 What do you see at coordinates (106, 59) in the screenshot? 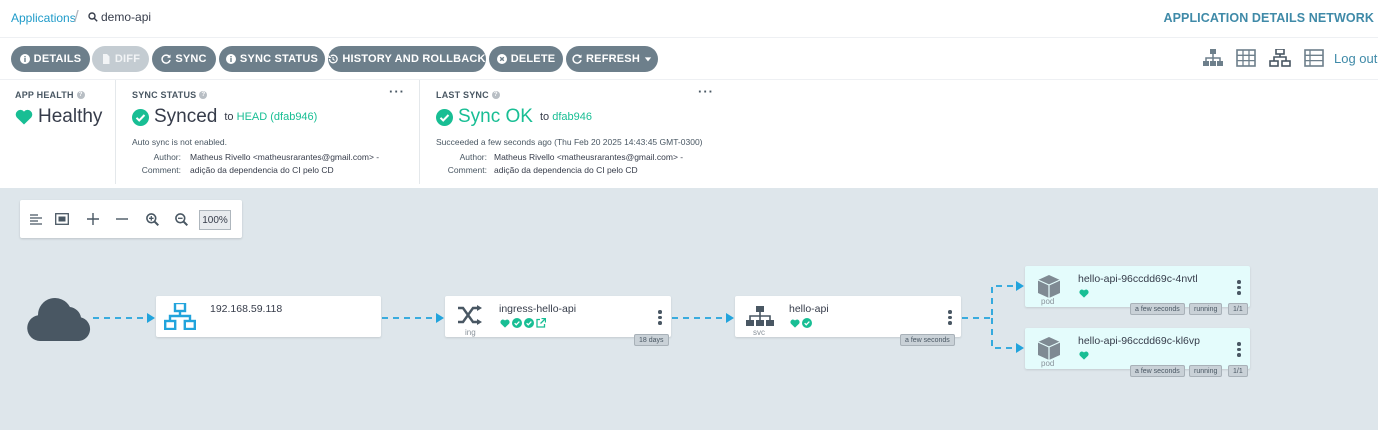
I see `file-icon` at bounding box center [106, 59].